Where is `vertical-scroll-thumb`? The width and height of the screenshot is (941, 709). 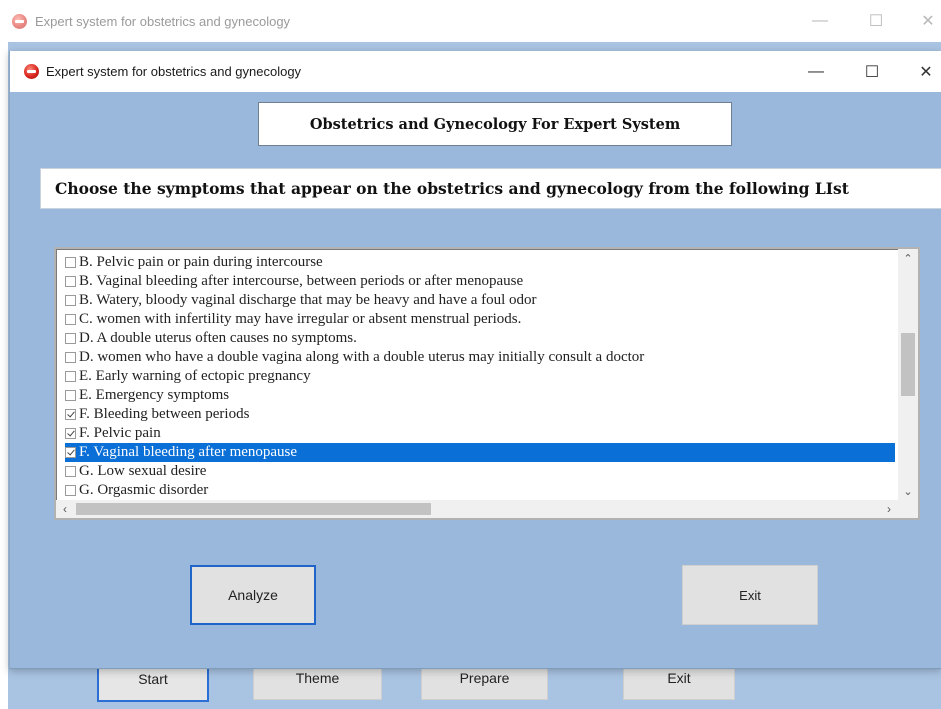 vertical-scroll-thumb is located at coordinates (908, 364).